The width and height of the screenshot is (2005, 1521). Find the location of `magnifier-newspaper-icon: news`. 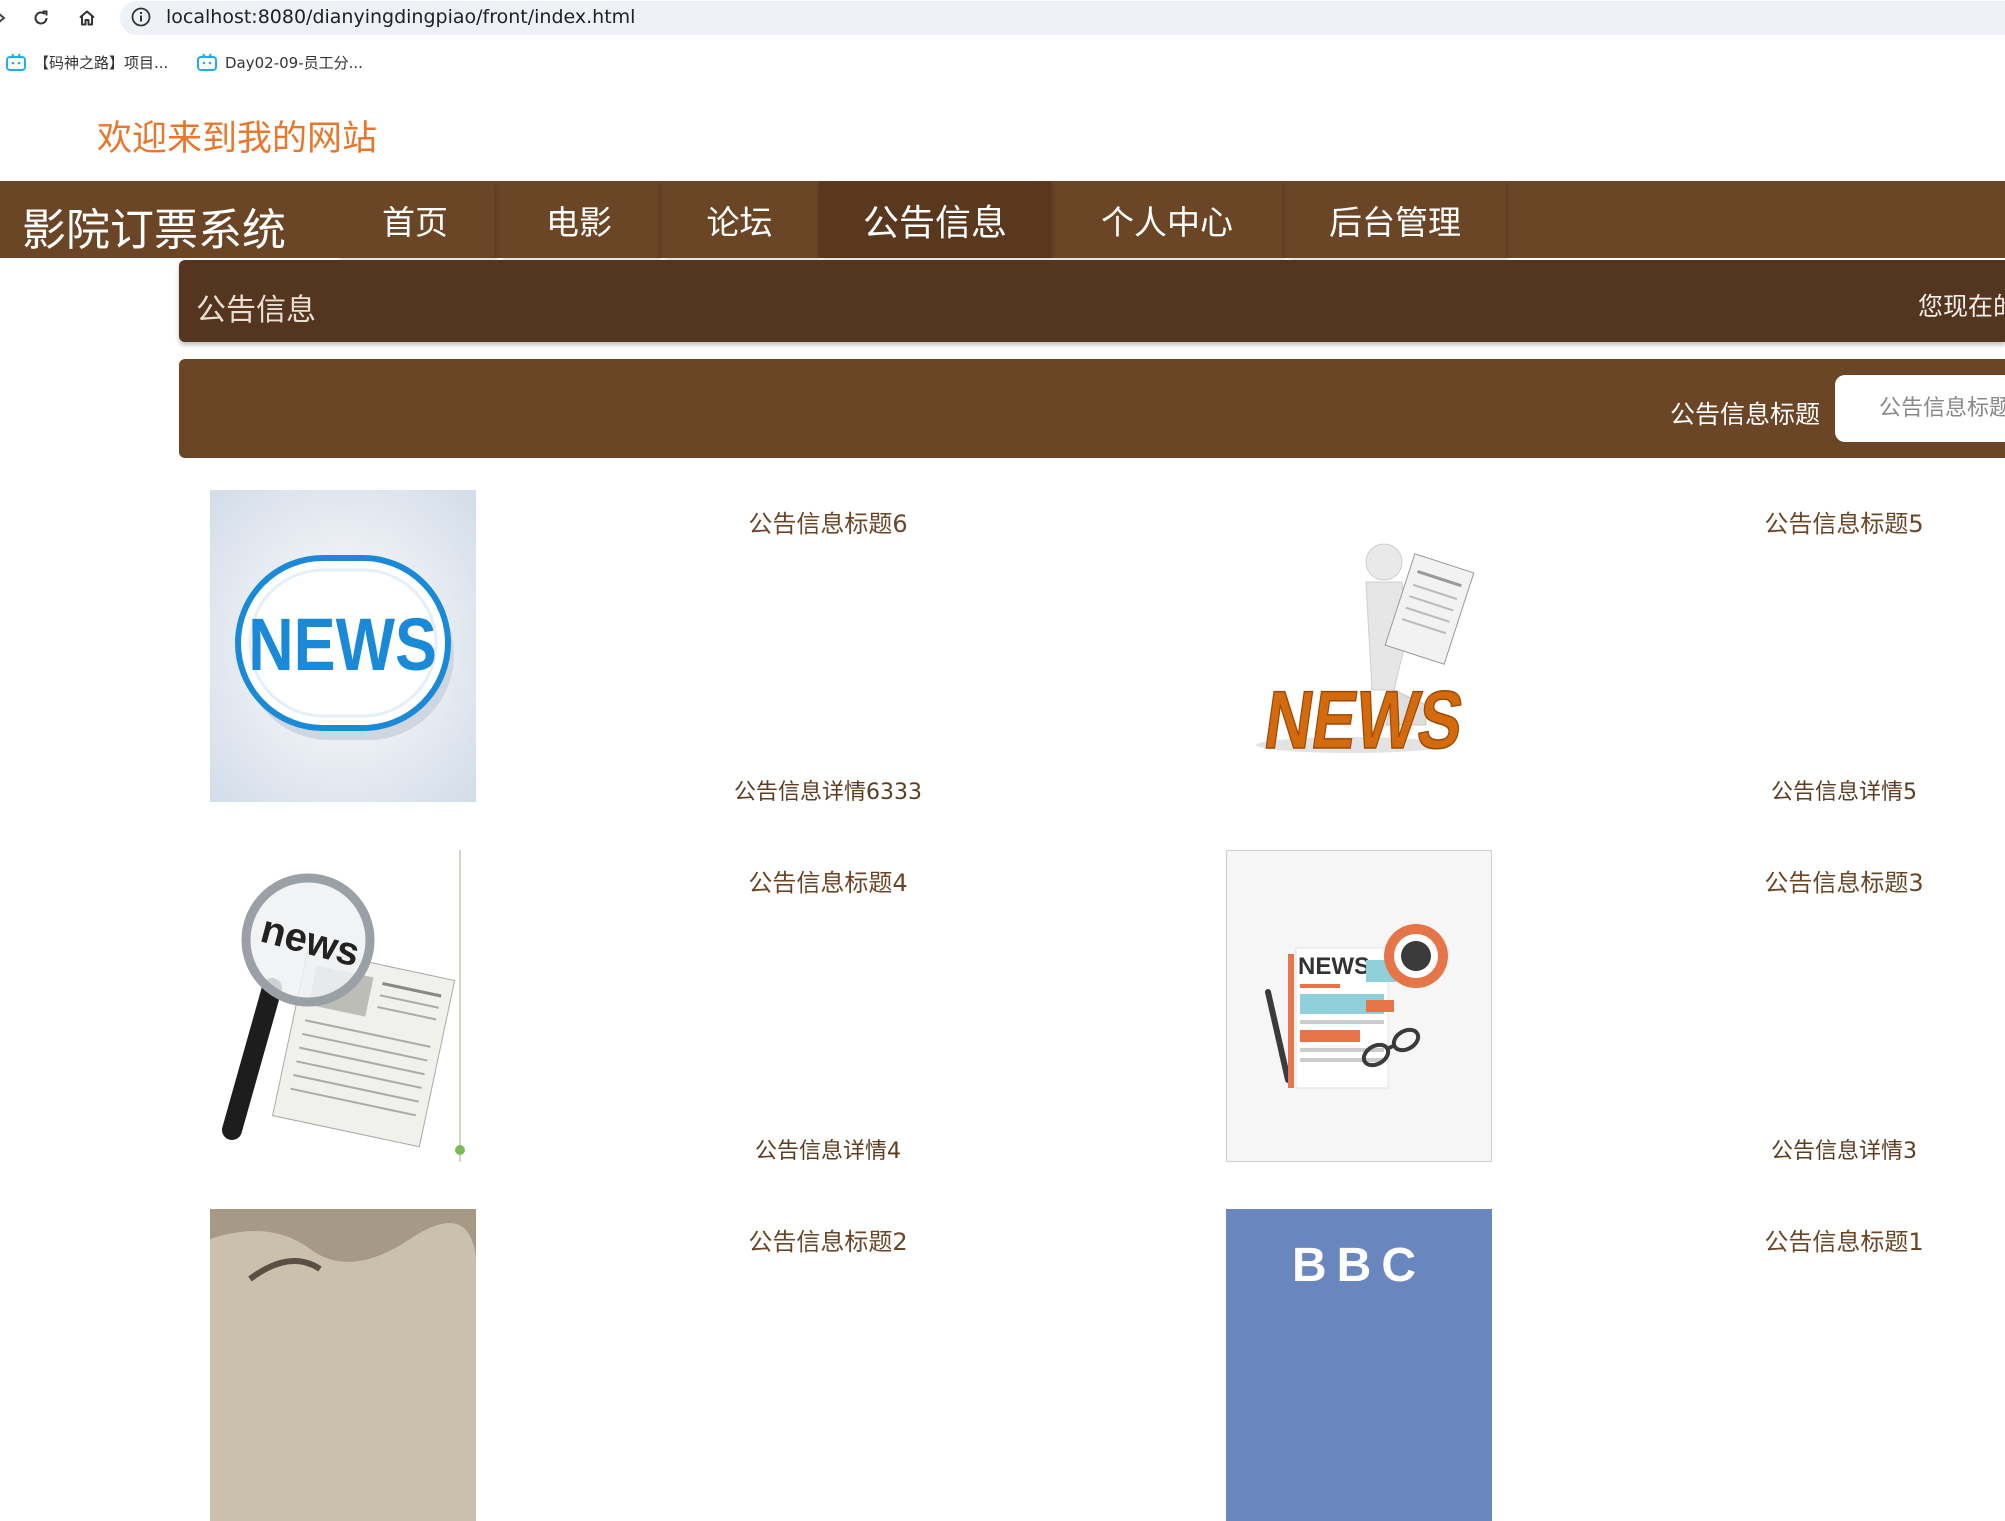

magnifier-newspaper-icon: news is located at coordinates (343, 1006).